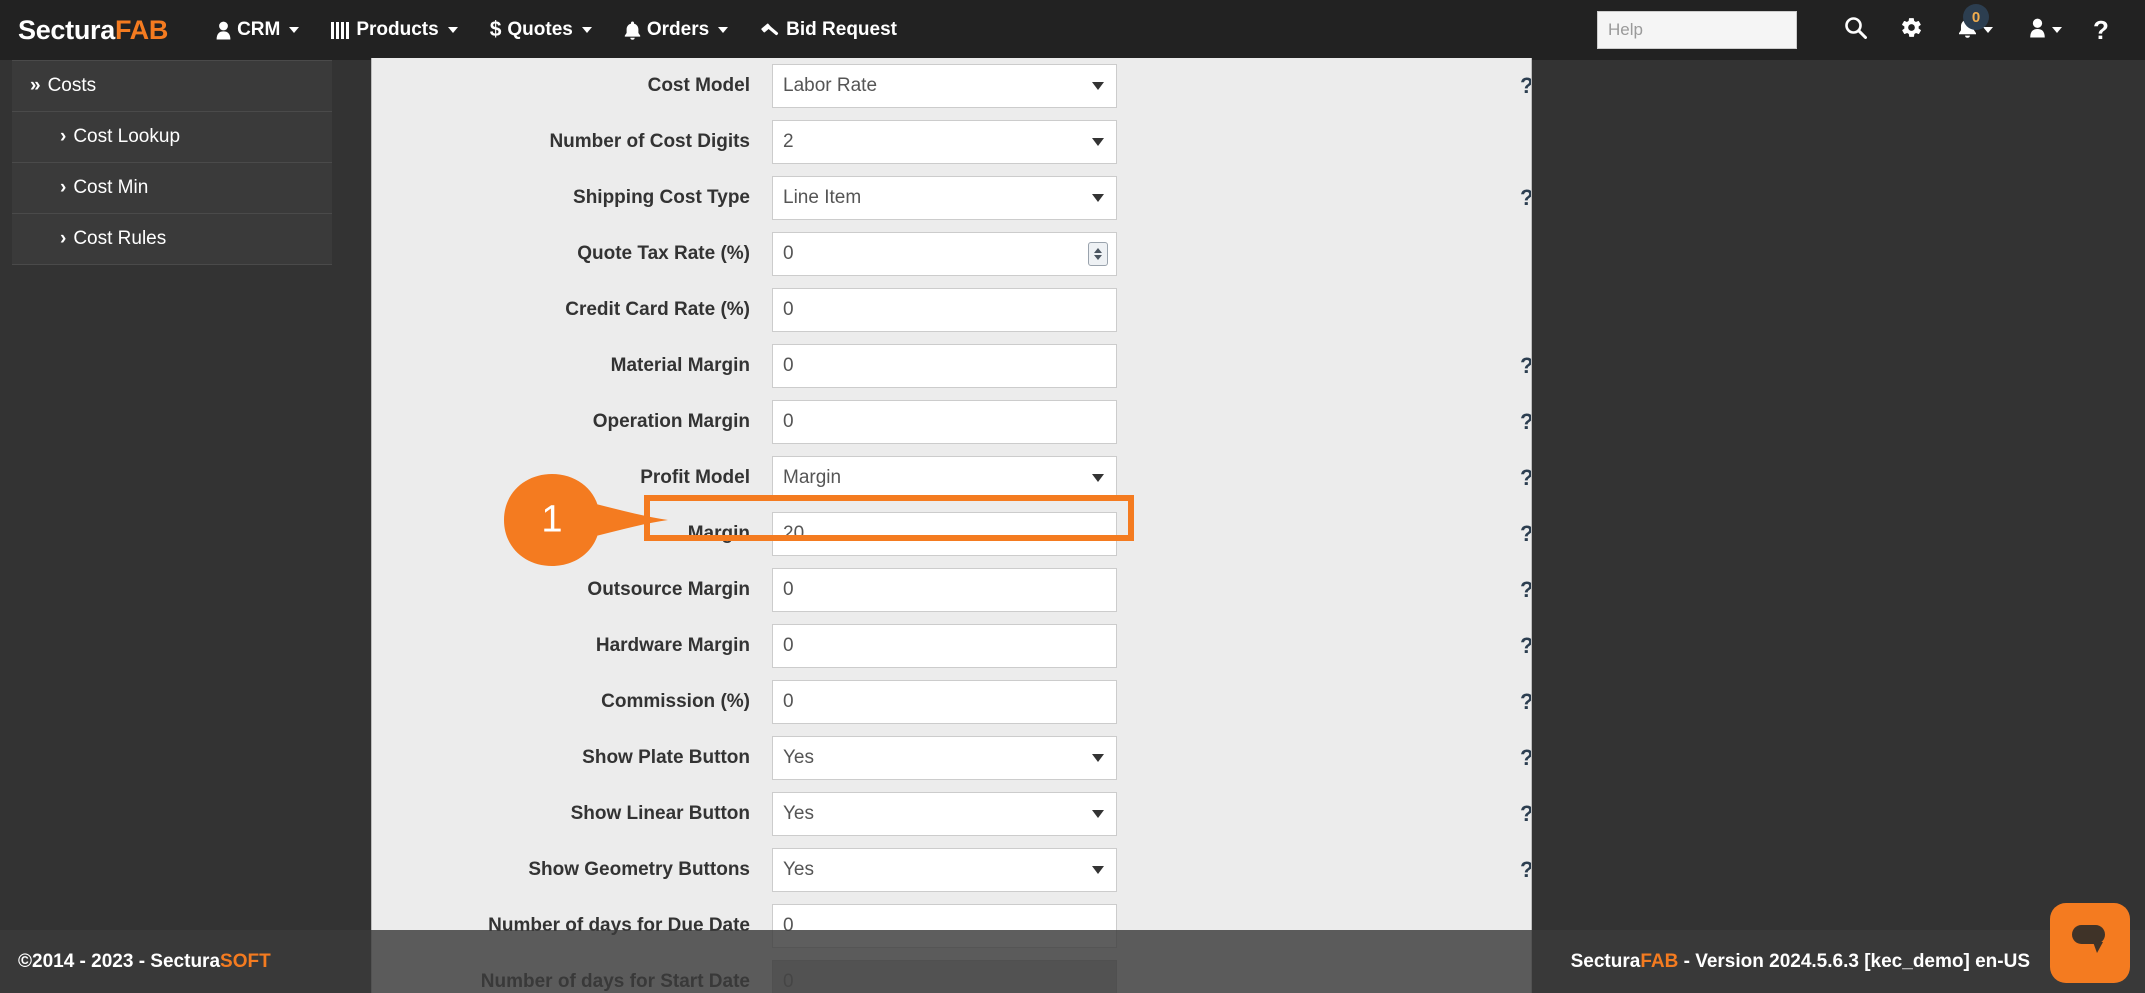 This screenshot has width=2145, height=993. What do you see at coordinates (944, 198) in the screenshot?
I see `select-field: Line Item` at bounding box center [944, 198].